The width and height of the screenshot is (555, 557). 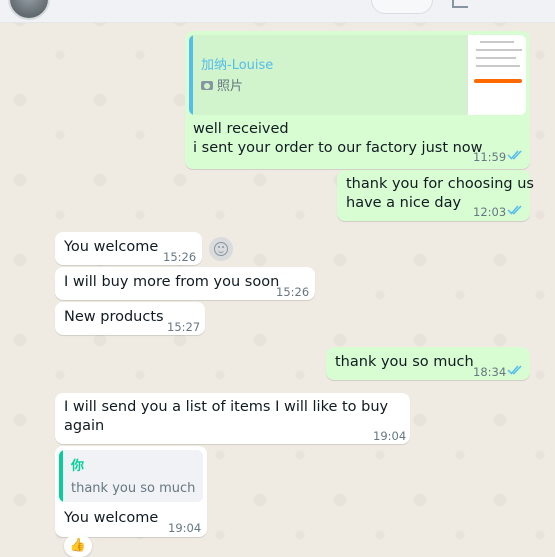 What do you see at coordinates (133, 488) in the screenshot?
I see `quote-text: thank you so much` at bounding box center [133, 488].